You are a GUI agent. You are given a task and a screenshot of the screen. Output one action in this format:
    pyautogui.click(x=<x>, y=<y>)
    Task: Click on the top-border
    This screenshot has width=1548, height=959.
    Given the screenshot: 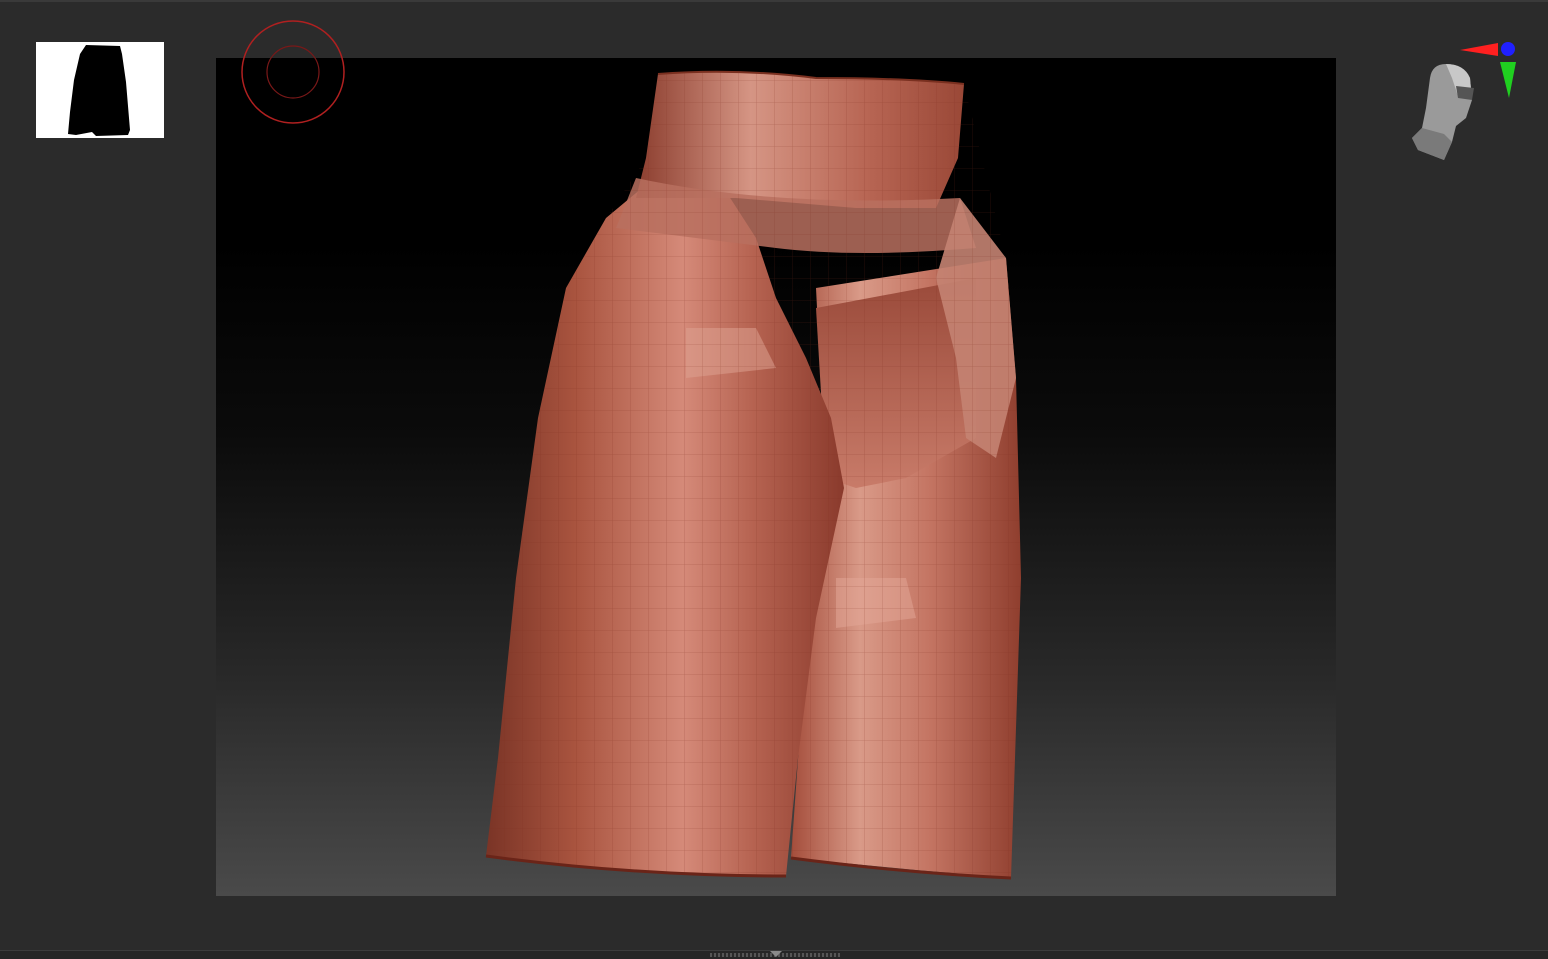 What is the action you would take?
    pyautogui.click(x=774, y=1)
    